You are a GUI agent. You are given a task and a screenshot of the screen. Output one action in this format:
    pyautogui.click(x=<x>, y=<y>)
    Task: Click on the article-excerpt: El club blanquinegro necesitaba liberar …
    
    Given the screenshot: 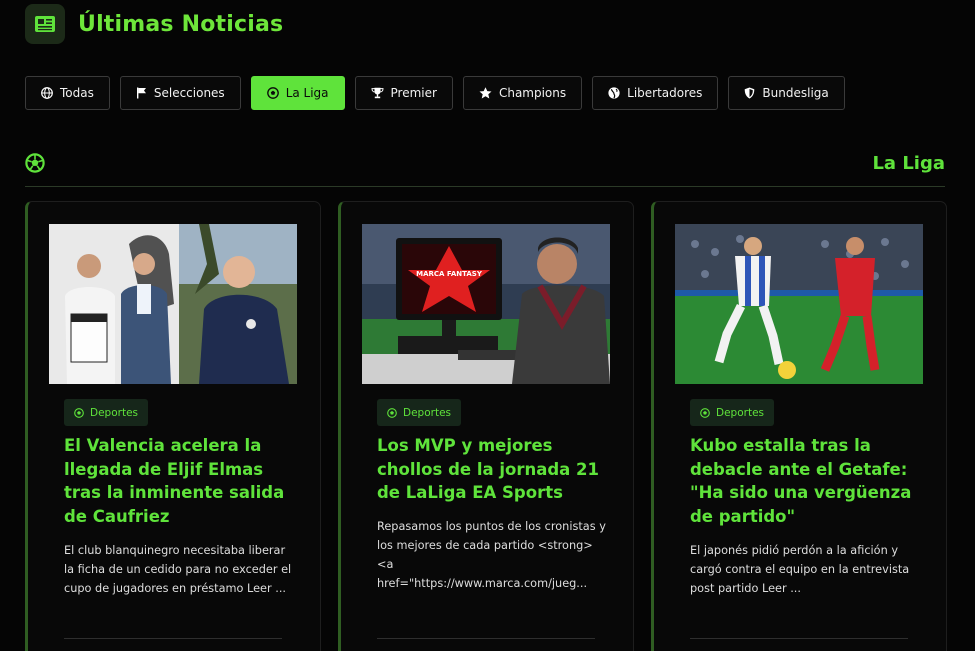 What is the action you would take?
    pyautogui.click(x=178, y=569)
    